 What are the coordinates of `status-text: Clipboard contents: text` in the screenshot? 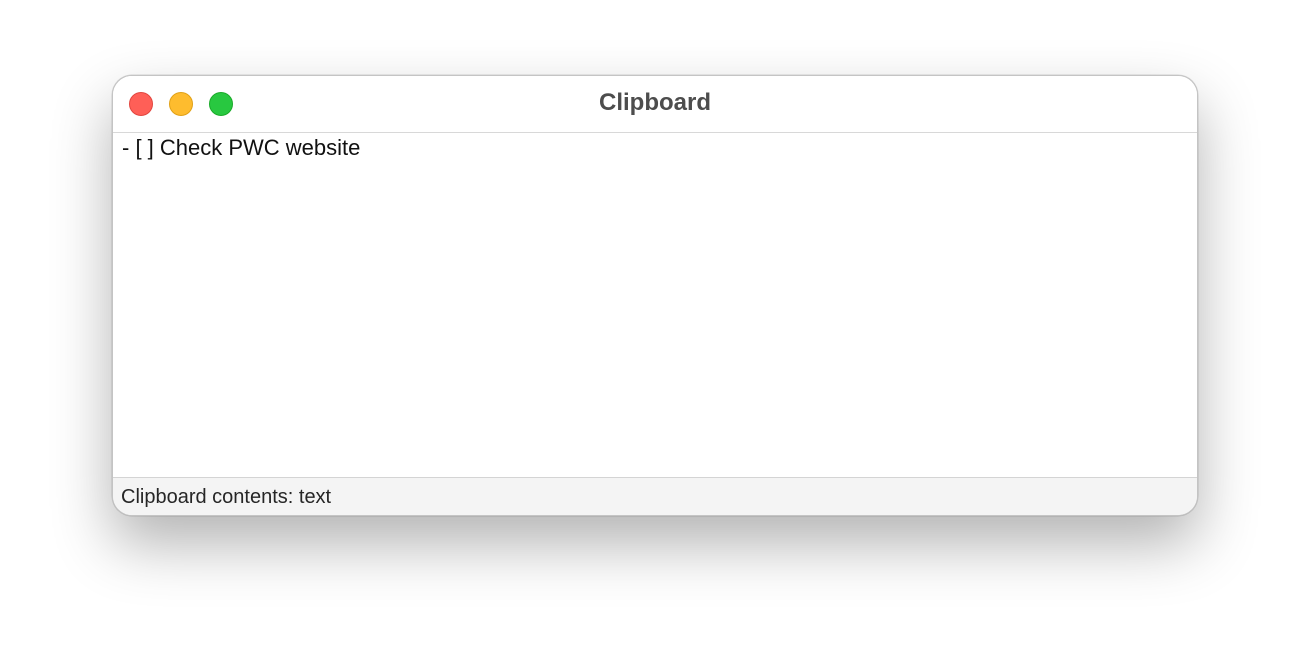 It's located at (226, 497).